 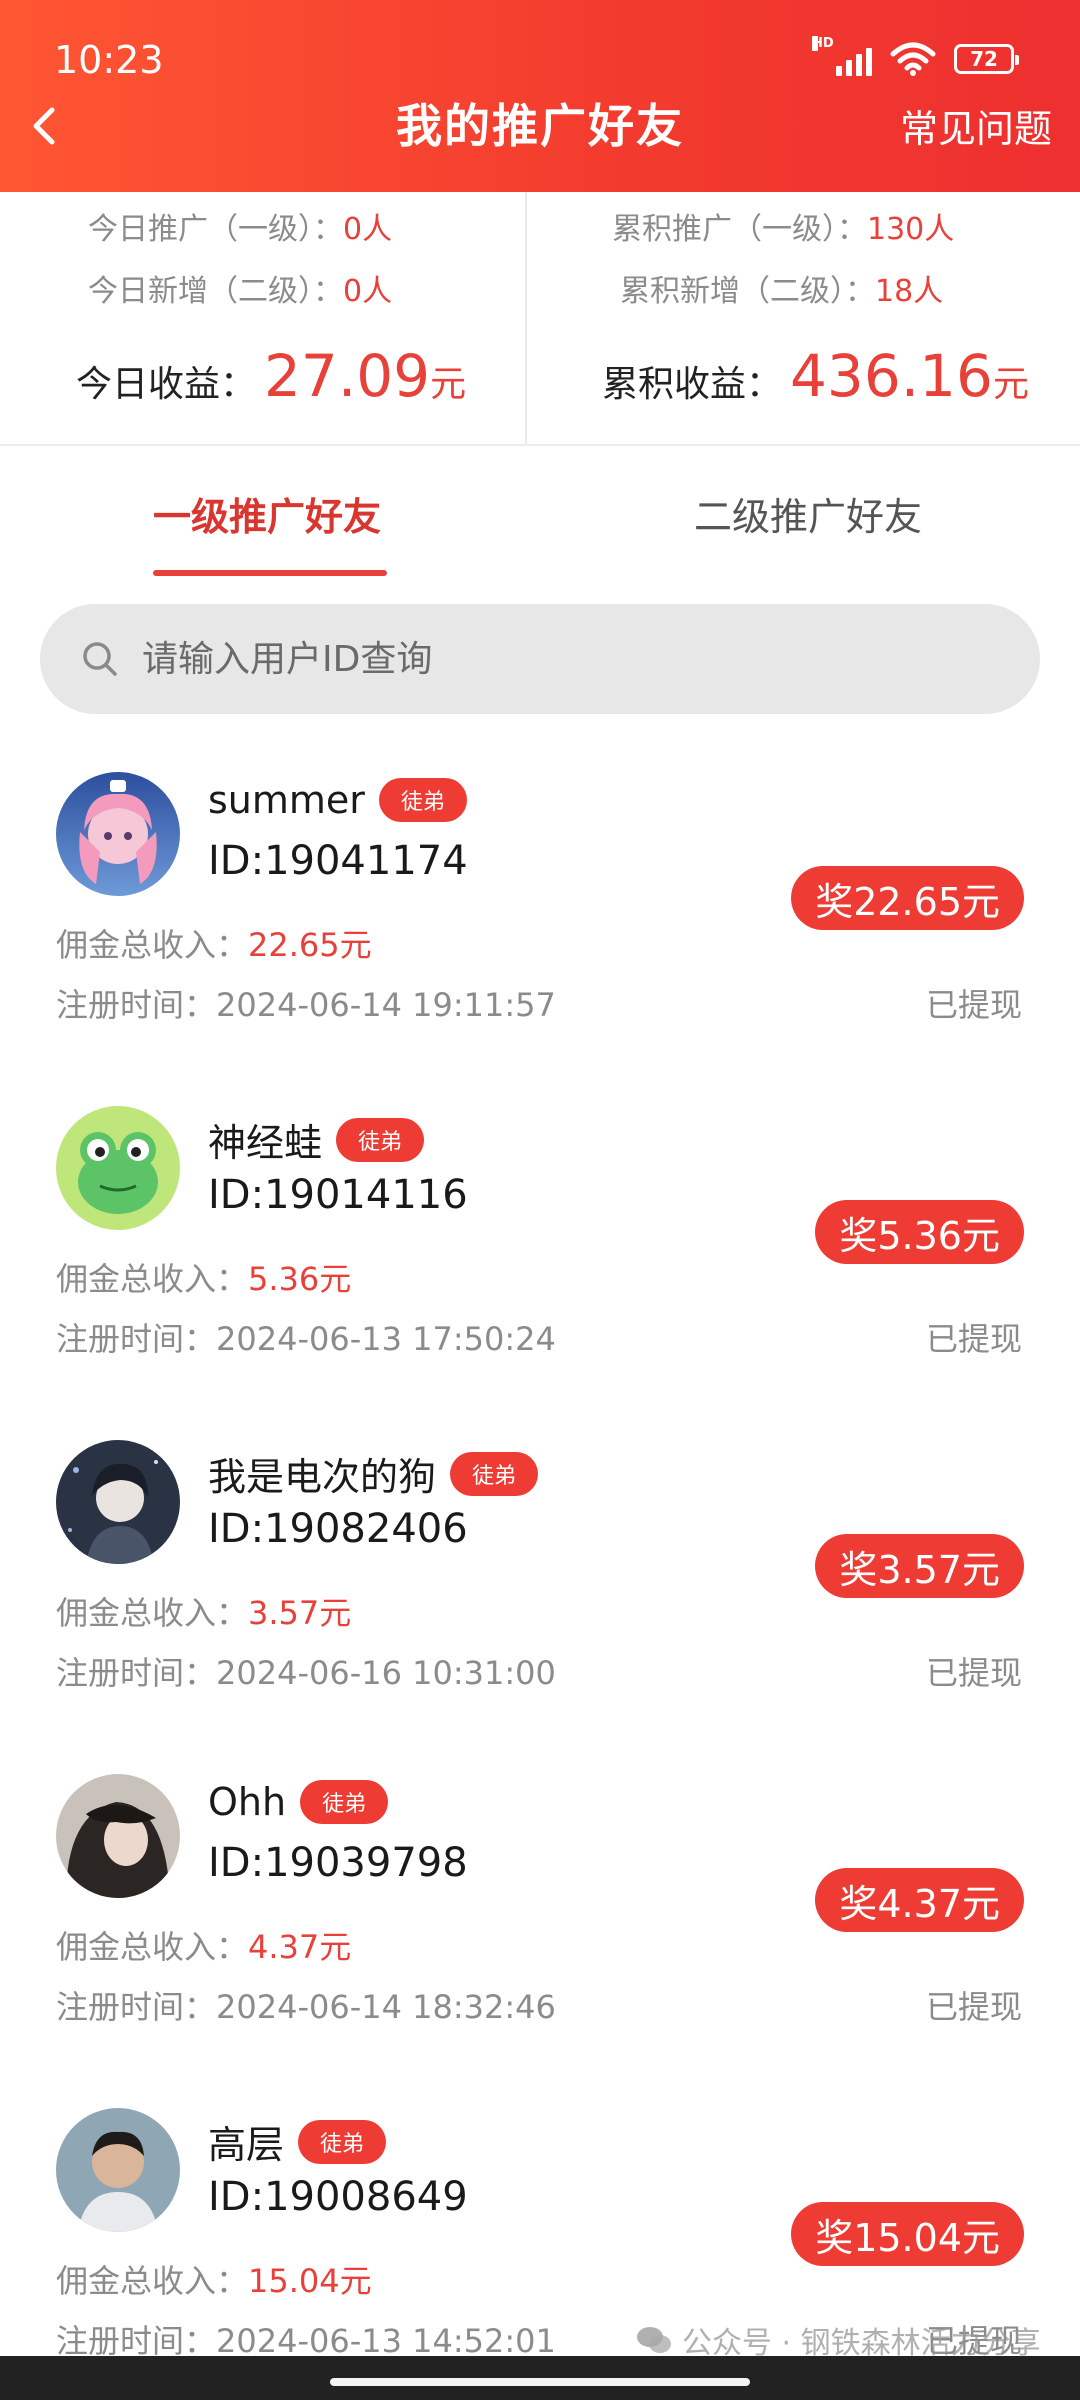 I want to click on register-time: 注册时间：2024-06-16 10:31:00, so click(x=306, y=1673).